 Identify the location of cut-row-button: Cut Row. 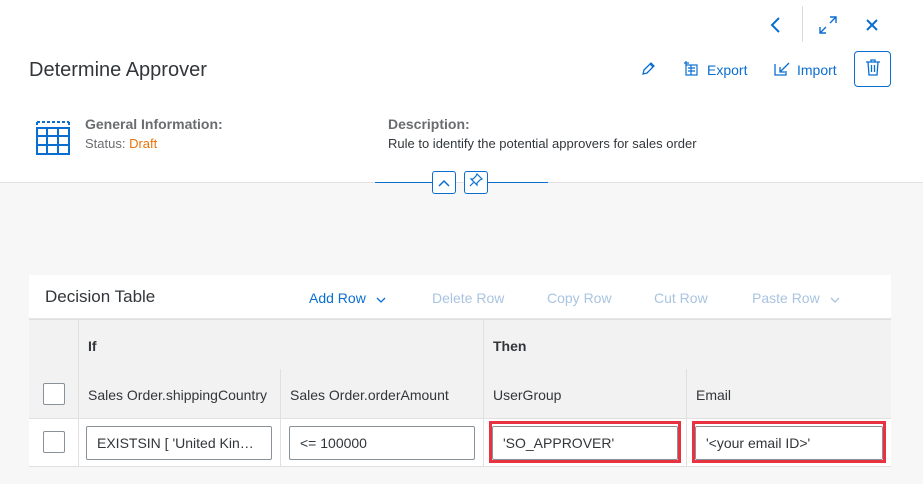
(681, 298).